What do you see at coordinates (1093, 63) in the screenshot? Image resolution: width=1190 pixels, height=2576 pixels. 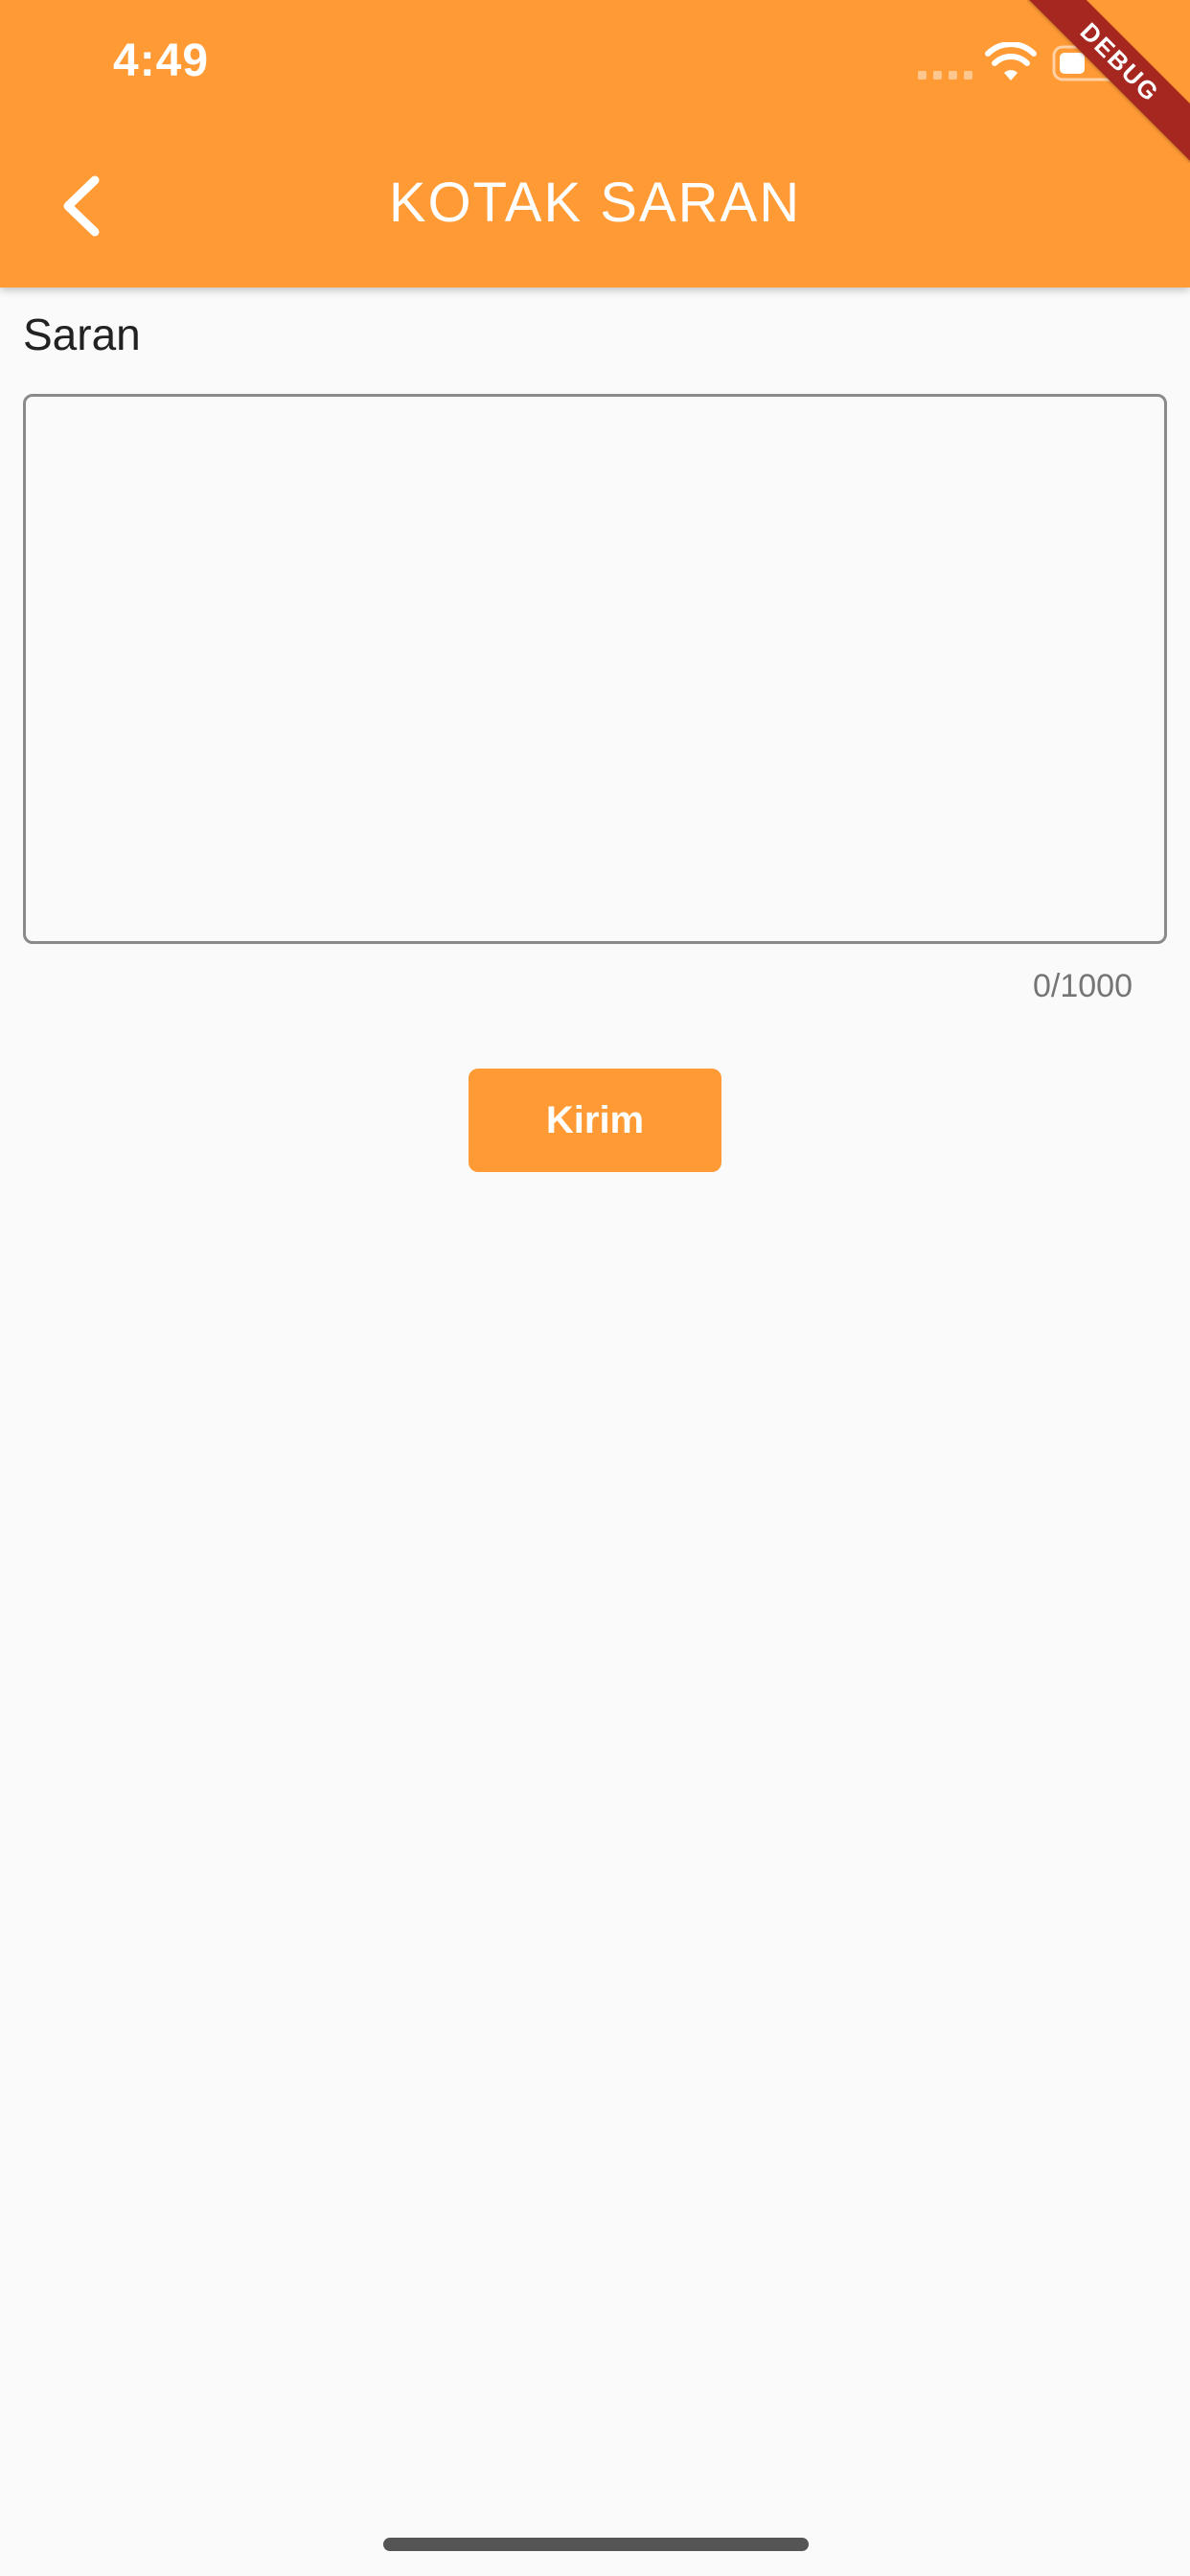 I see `battery-icon` at bounding box center [1093, 63].